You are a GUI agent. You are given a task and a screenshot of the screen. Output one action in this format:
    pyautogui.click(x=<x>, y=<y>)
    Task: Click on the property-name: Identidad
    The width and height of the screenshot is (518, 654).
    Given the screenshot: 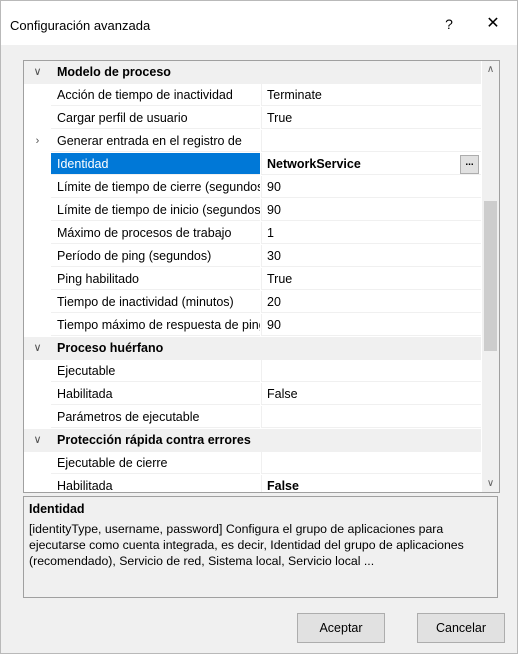 What is the action you would take?
    pyautogui.click(x=155, y=164)
    